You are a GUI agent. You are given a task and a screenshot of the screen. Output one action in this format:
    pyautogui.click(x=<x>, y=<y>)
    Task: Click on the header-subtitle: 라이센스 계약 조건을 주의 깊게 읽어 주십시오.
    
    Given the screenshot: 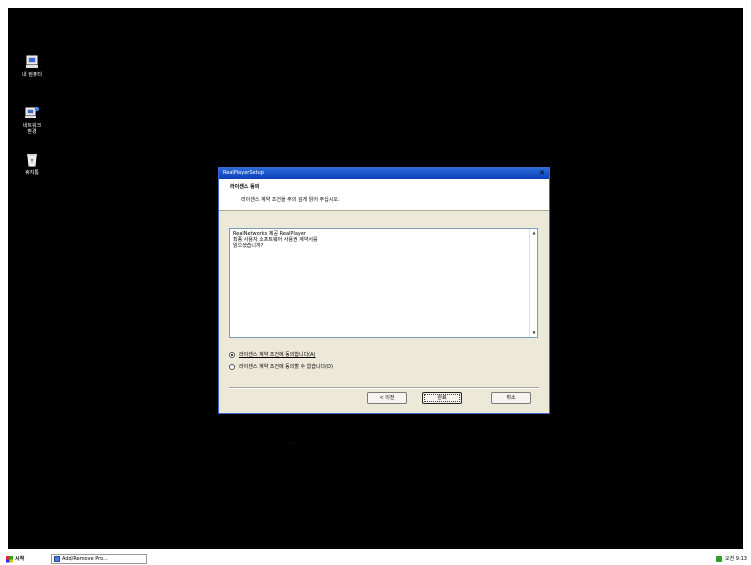 What is the action you would take?
    pyautogui.click(x=290, y=200)
    